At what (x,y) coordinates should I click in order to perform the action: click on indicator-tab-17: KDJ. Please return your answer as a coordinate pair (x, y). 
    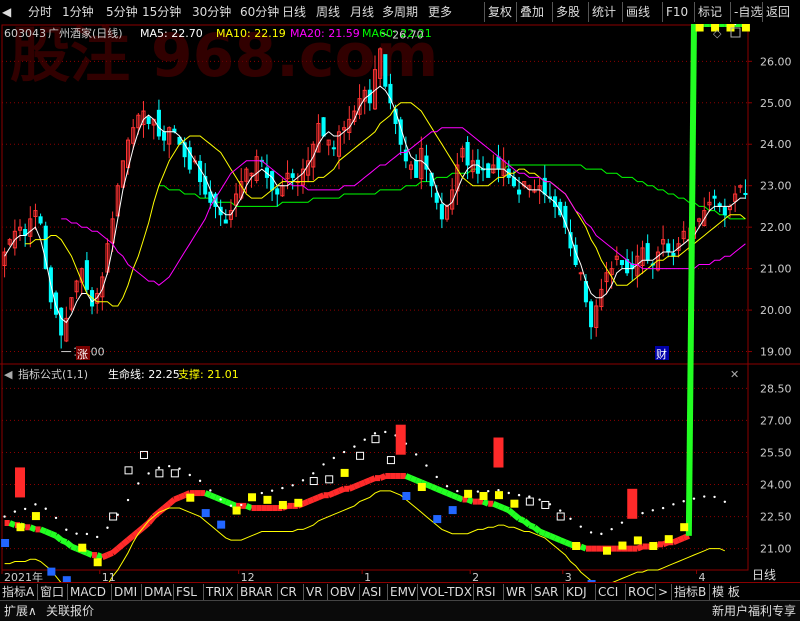
    Looking at the image, I should click on (576, 592).